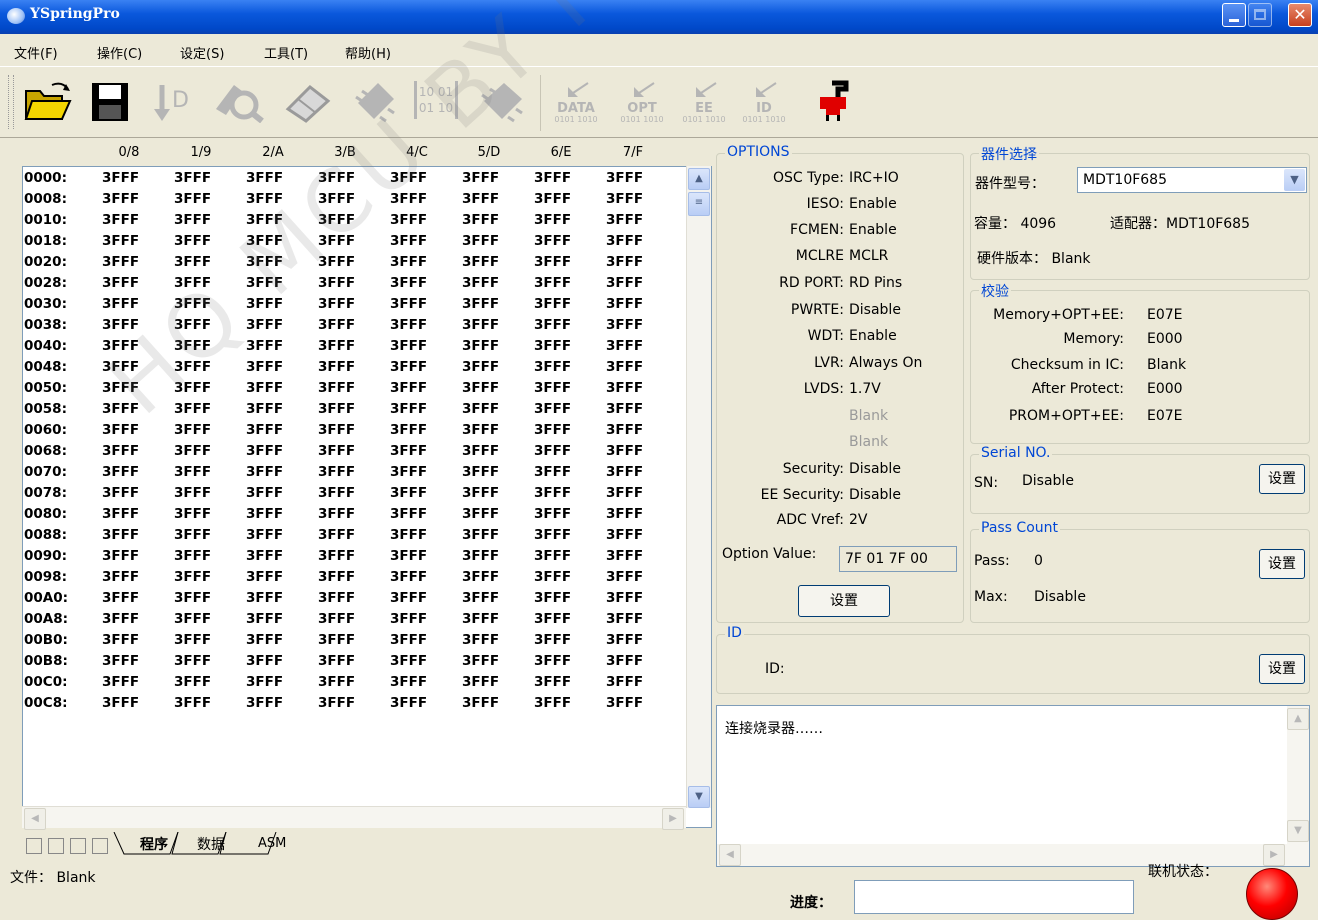 This screenshot has height=920, width=1318. What do you see at coordinates (1298, 831) in the screenshot?
I see `log-scroll-down-button: ▼` at bounding box center [1298, 831].